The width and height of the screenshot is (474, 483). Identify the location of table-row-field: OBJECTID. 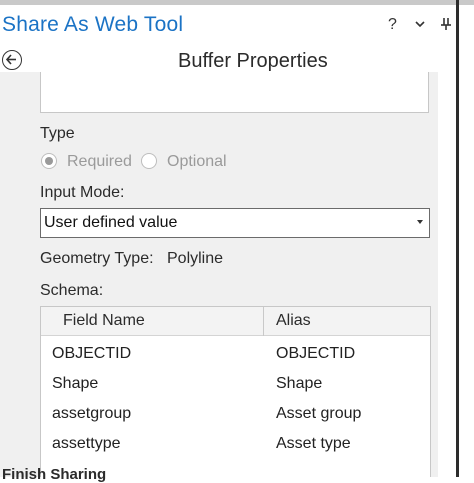
(91, 354).